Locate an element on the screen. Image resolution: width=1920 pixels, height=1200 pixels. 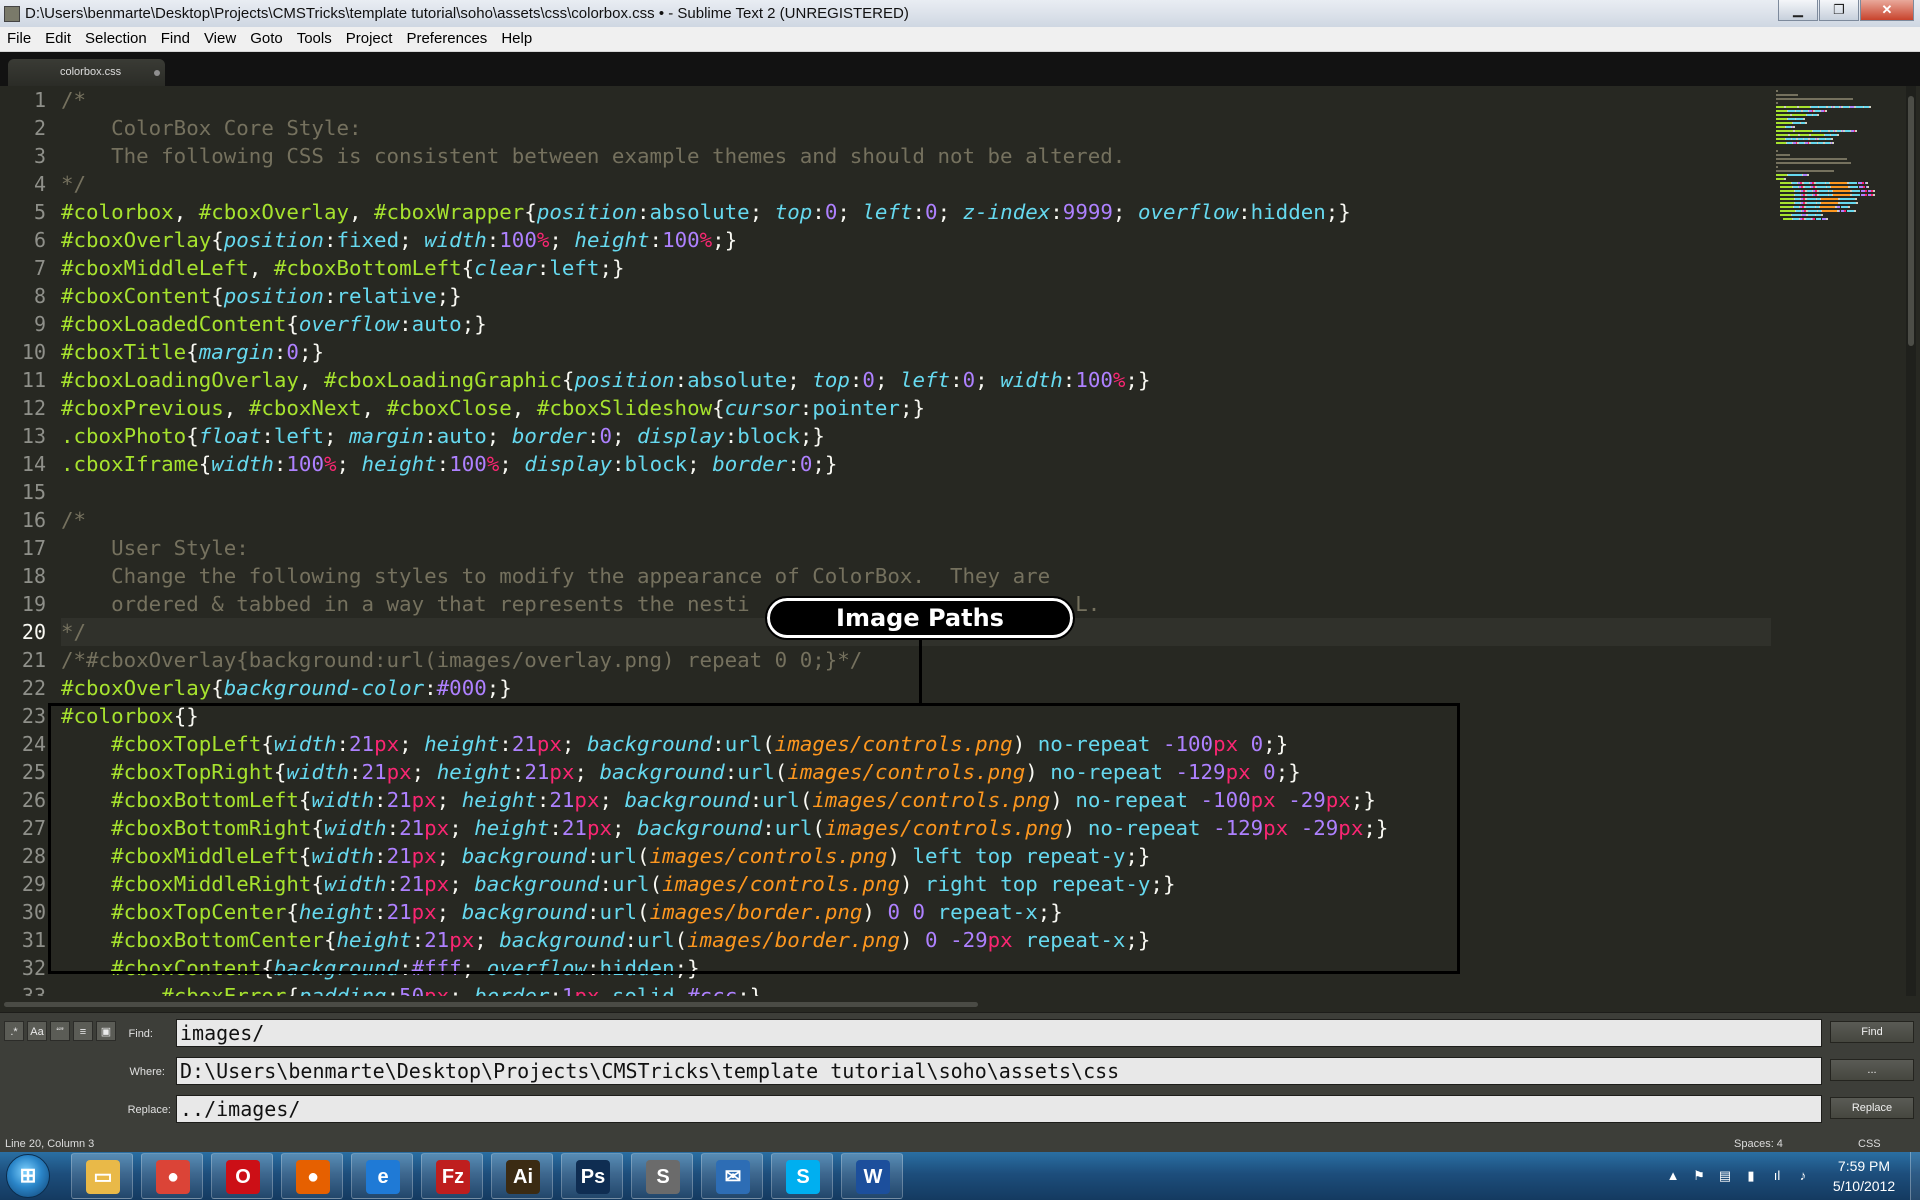
case-sensitive-toggle-icon: Aa is located at coordinates (37, 1031).